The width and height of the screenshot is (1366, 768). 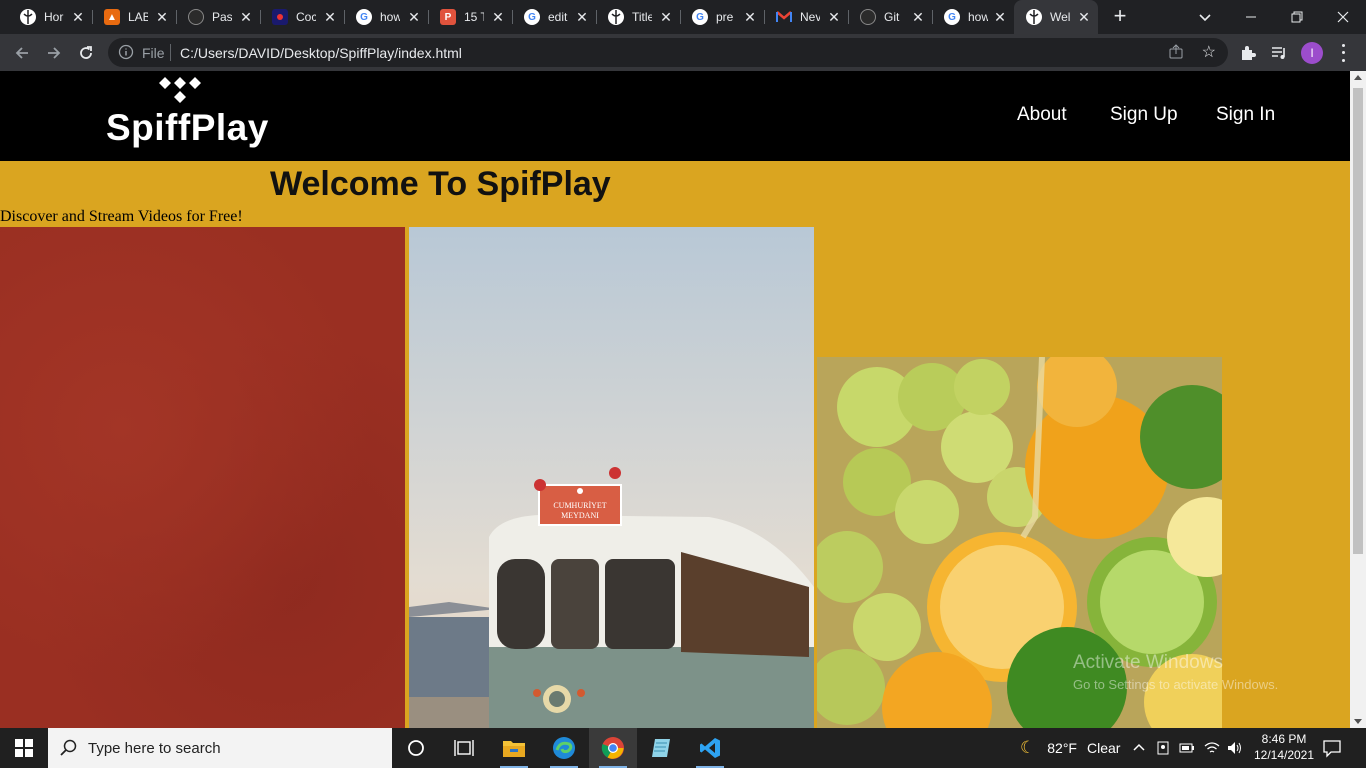 I want to click on chrome-menu-icon, so click(x=1343, y=53).